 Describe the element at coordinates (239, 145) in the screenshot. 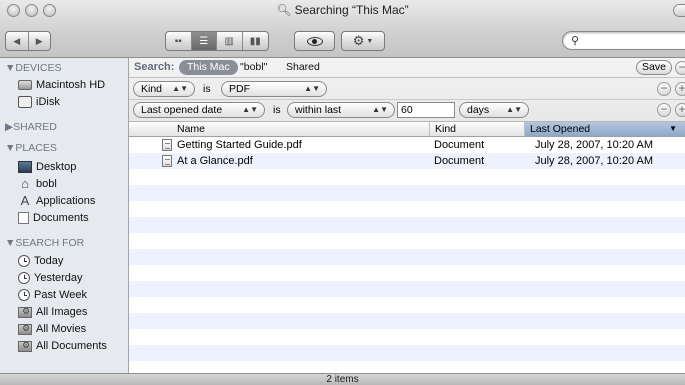

I see `file-name: Getting Started Guide.pdf` at that location.